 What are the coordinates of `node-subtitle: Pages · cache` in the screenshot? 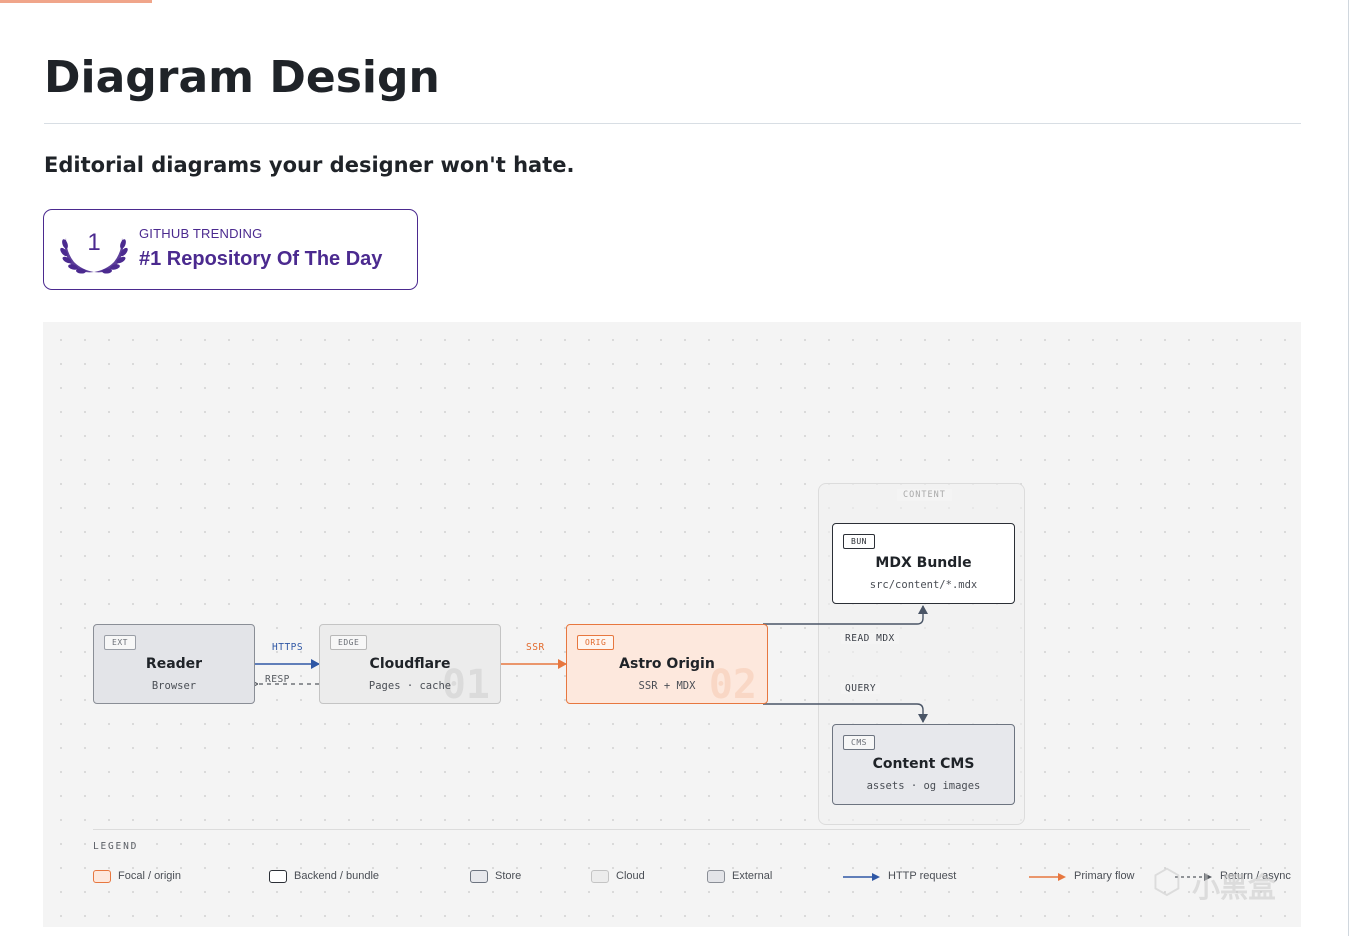 It's located at (410, 686).